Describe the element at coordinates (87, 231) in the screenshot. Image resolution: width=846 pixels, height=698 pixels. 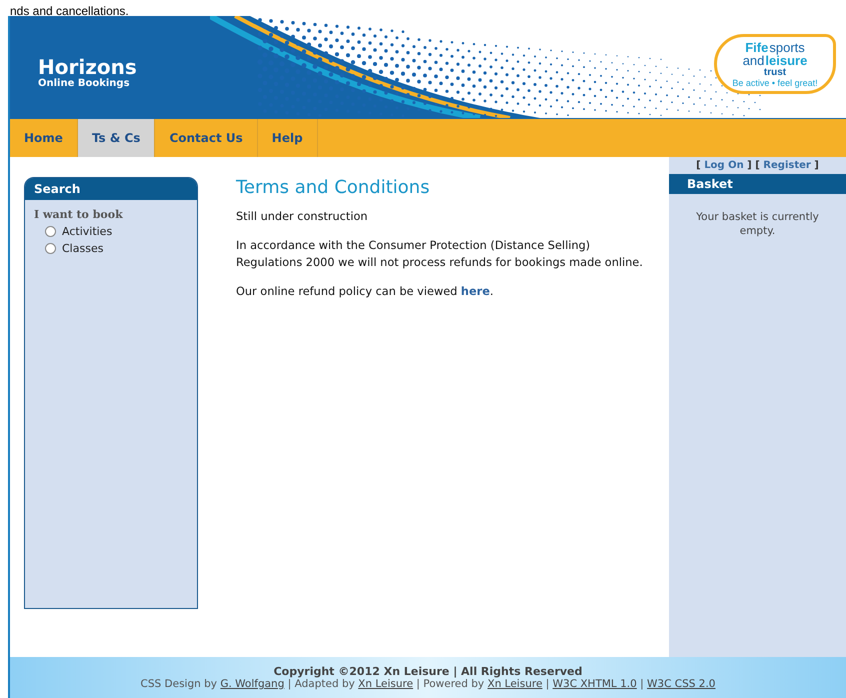
I see `radio-label: Activities` at that location.